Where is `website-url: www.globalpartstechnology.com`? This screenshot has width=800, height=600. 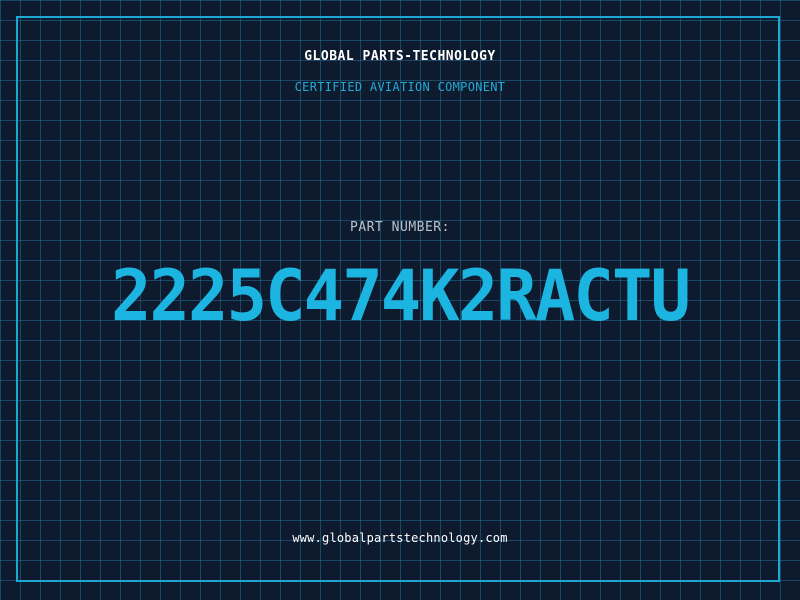 website-url: www.globalpartstechnology.com is located at coordinates (400, 538).